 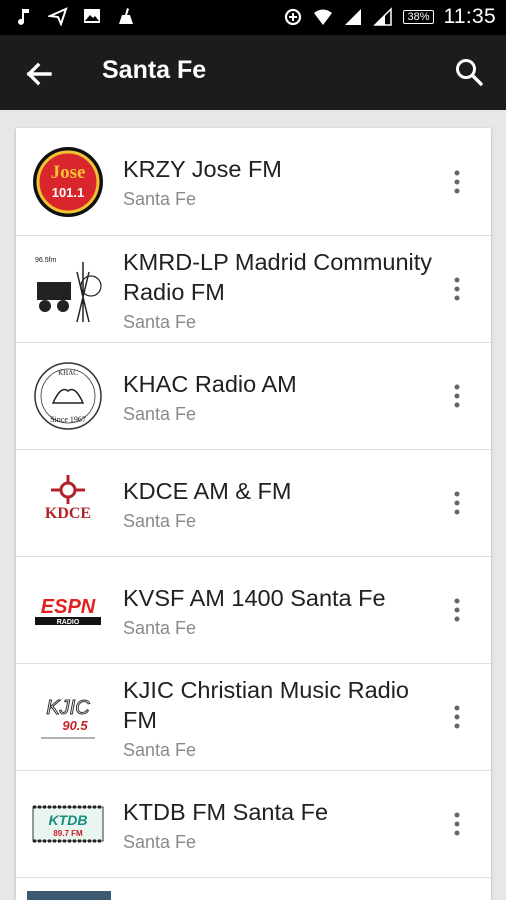 I want to click on station-name: KJIC Christian Music Radio FM, so click(x=266, y=705).